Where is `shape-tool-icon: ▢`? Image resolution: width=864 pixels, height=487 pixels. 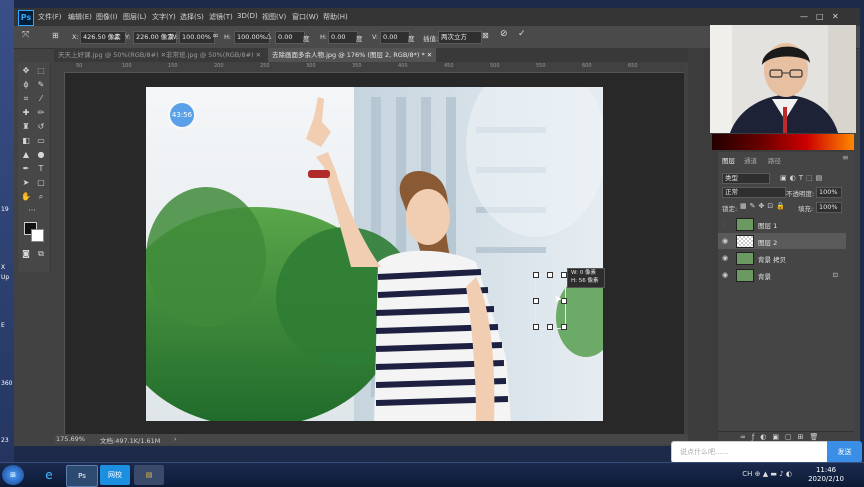 shape-tool-icon: ▢ is located at coordinates (41, 182).